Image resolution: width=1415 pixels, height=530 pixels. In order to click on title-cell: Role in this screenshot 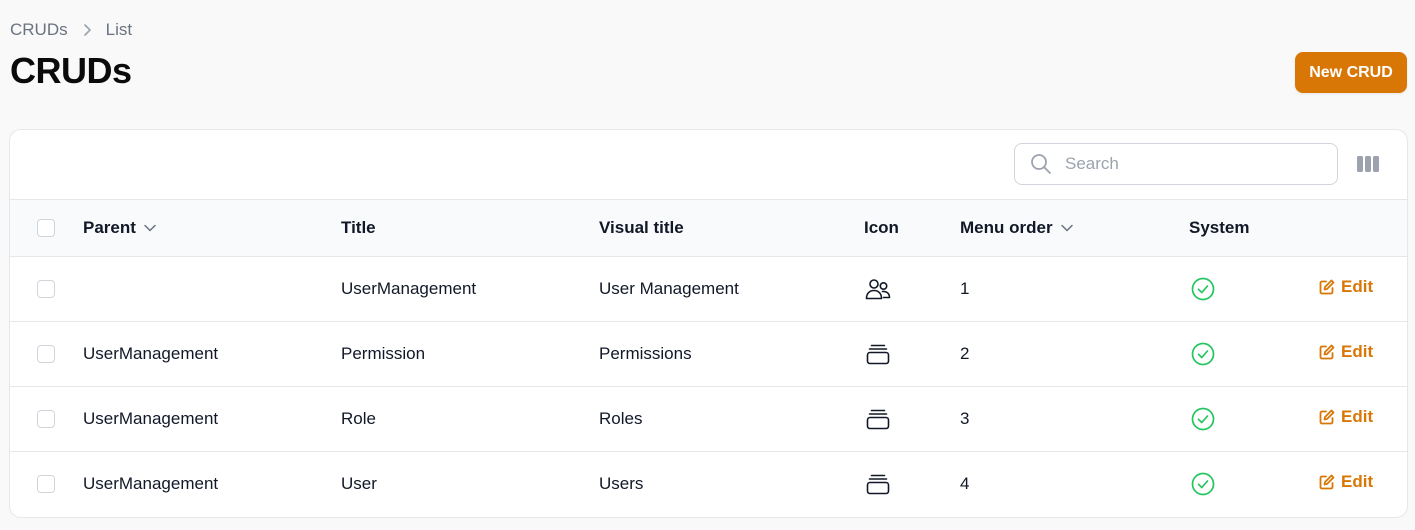, I will do `click(358, 418)`.